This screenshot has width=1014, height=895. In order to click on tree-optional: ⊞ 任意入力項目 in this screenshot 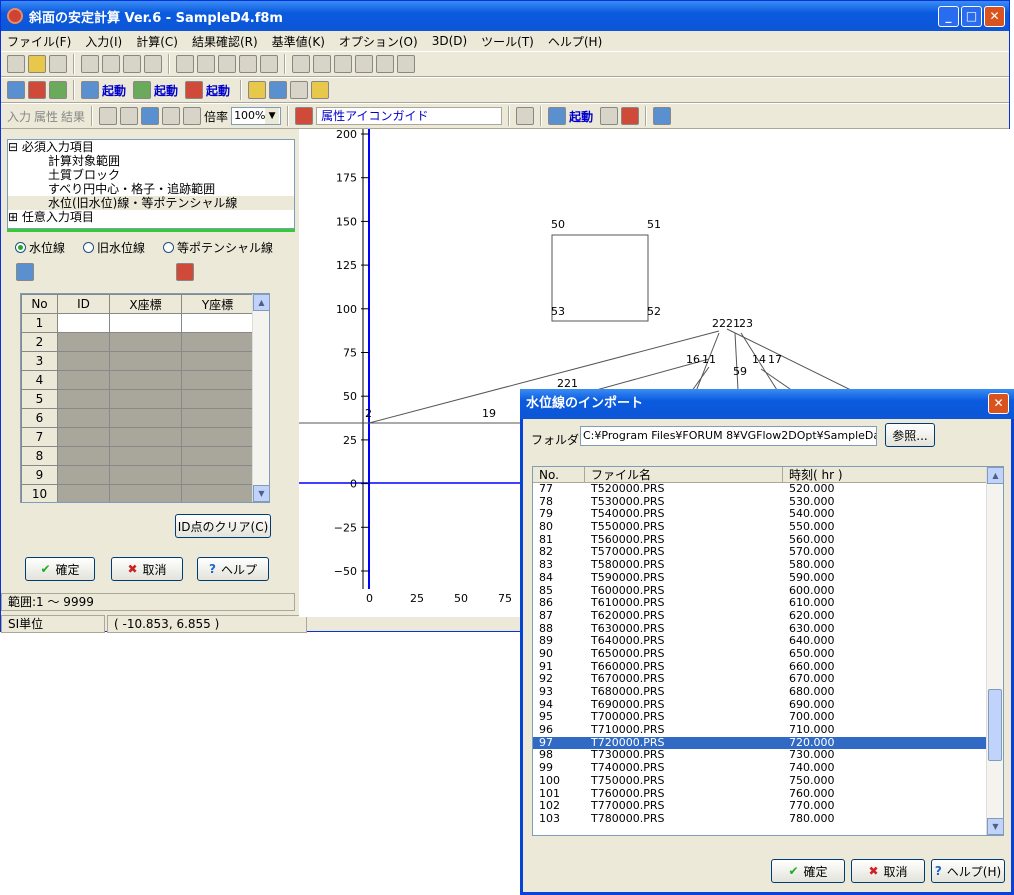, I will do `click(151, 217)`.